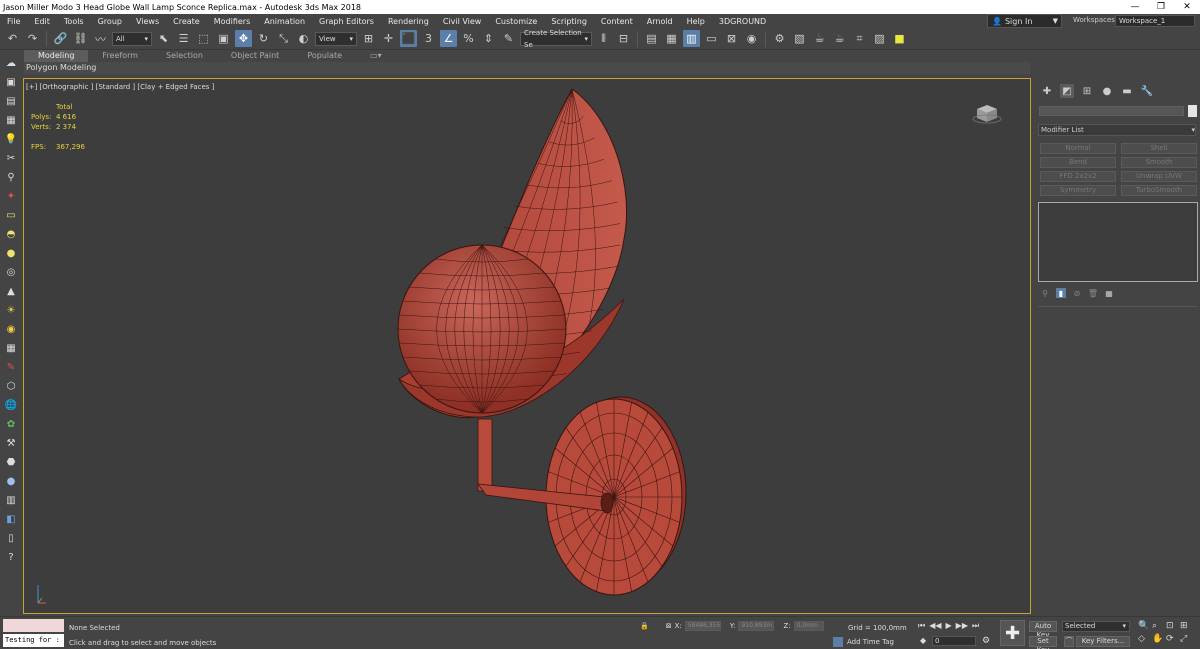 The width and height of the screenshot is (1200, 649). What do you see at coordinates (879, 38) in the screenshot?
I see `a360-gallery-icon: ▨` at bounding box center [879, 38].